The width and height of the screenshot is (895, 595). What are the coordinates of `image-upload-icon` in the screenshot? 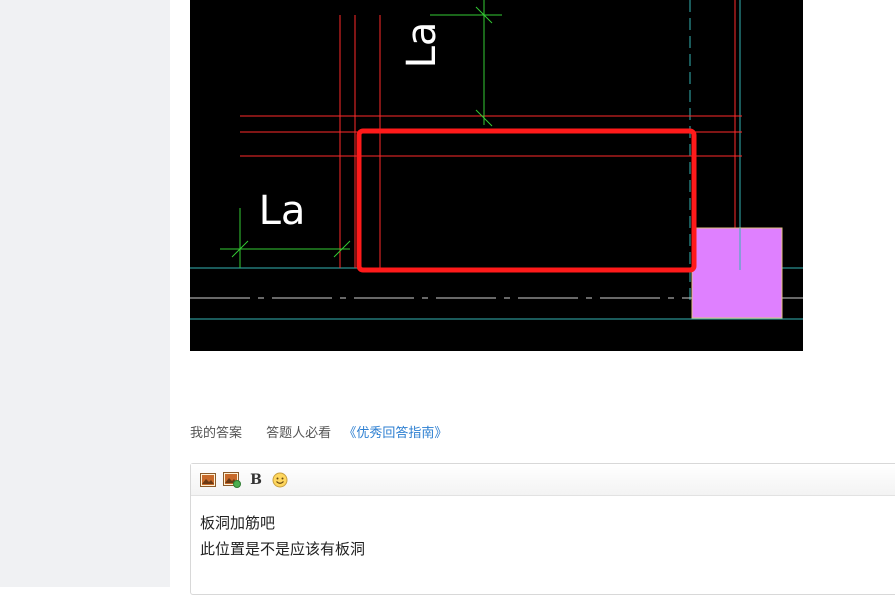 It's located at (232, 480).